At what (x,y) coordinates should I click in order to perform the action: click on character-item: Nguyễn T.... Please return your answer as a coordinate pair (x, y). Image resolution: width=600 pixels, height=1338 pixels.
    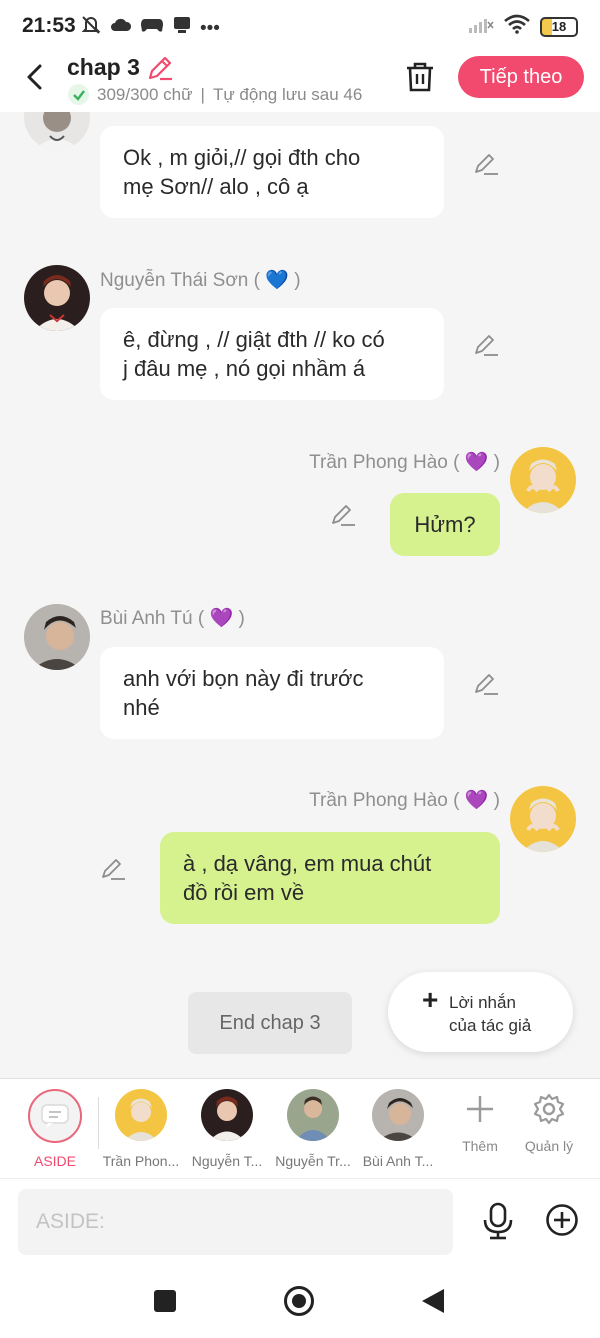
    Looking at the image, I should click on (227, 1129).